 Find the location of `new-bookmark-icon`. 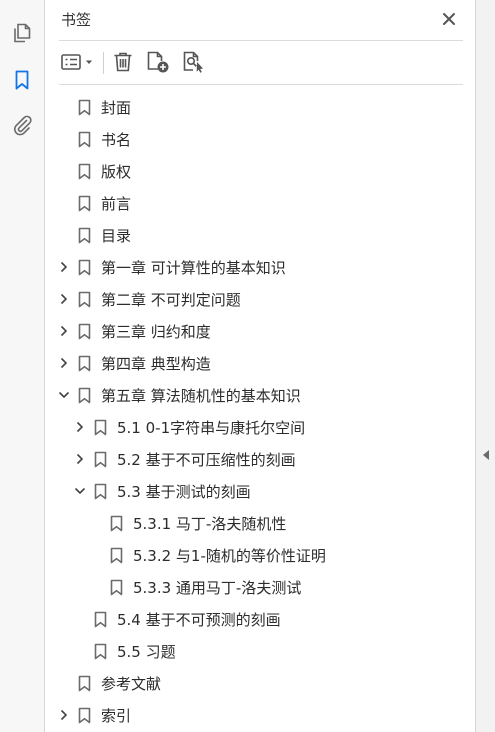

new-bookmark-icon is located at coordinates (158, 62).